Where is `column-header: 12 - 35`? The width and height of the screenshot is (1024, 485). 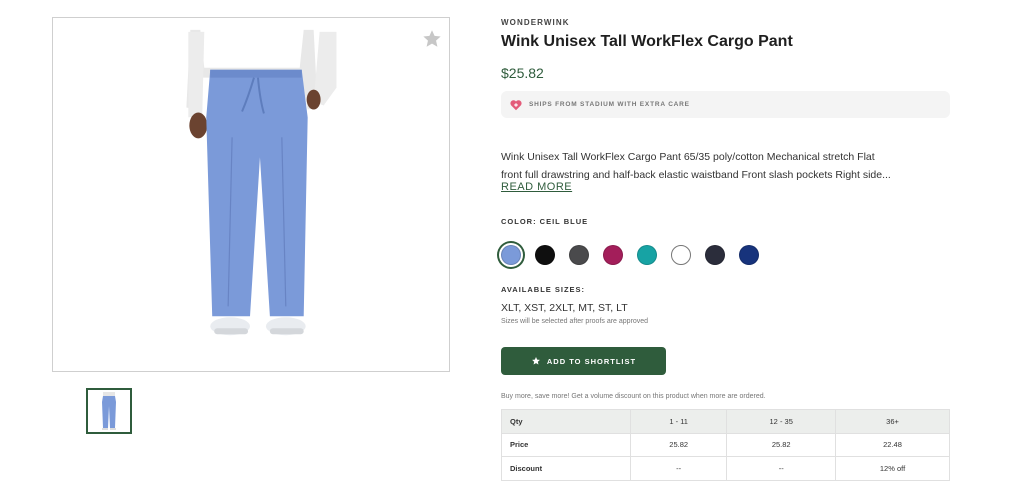
column-header: 12 - 35 is located at coordinates (781, 421).